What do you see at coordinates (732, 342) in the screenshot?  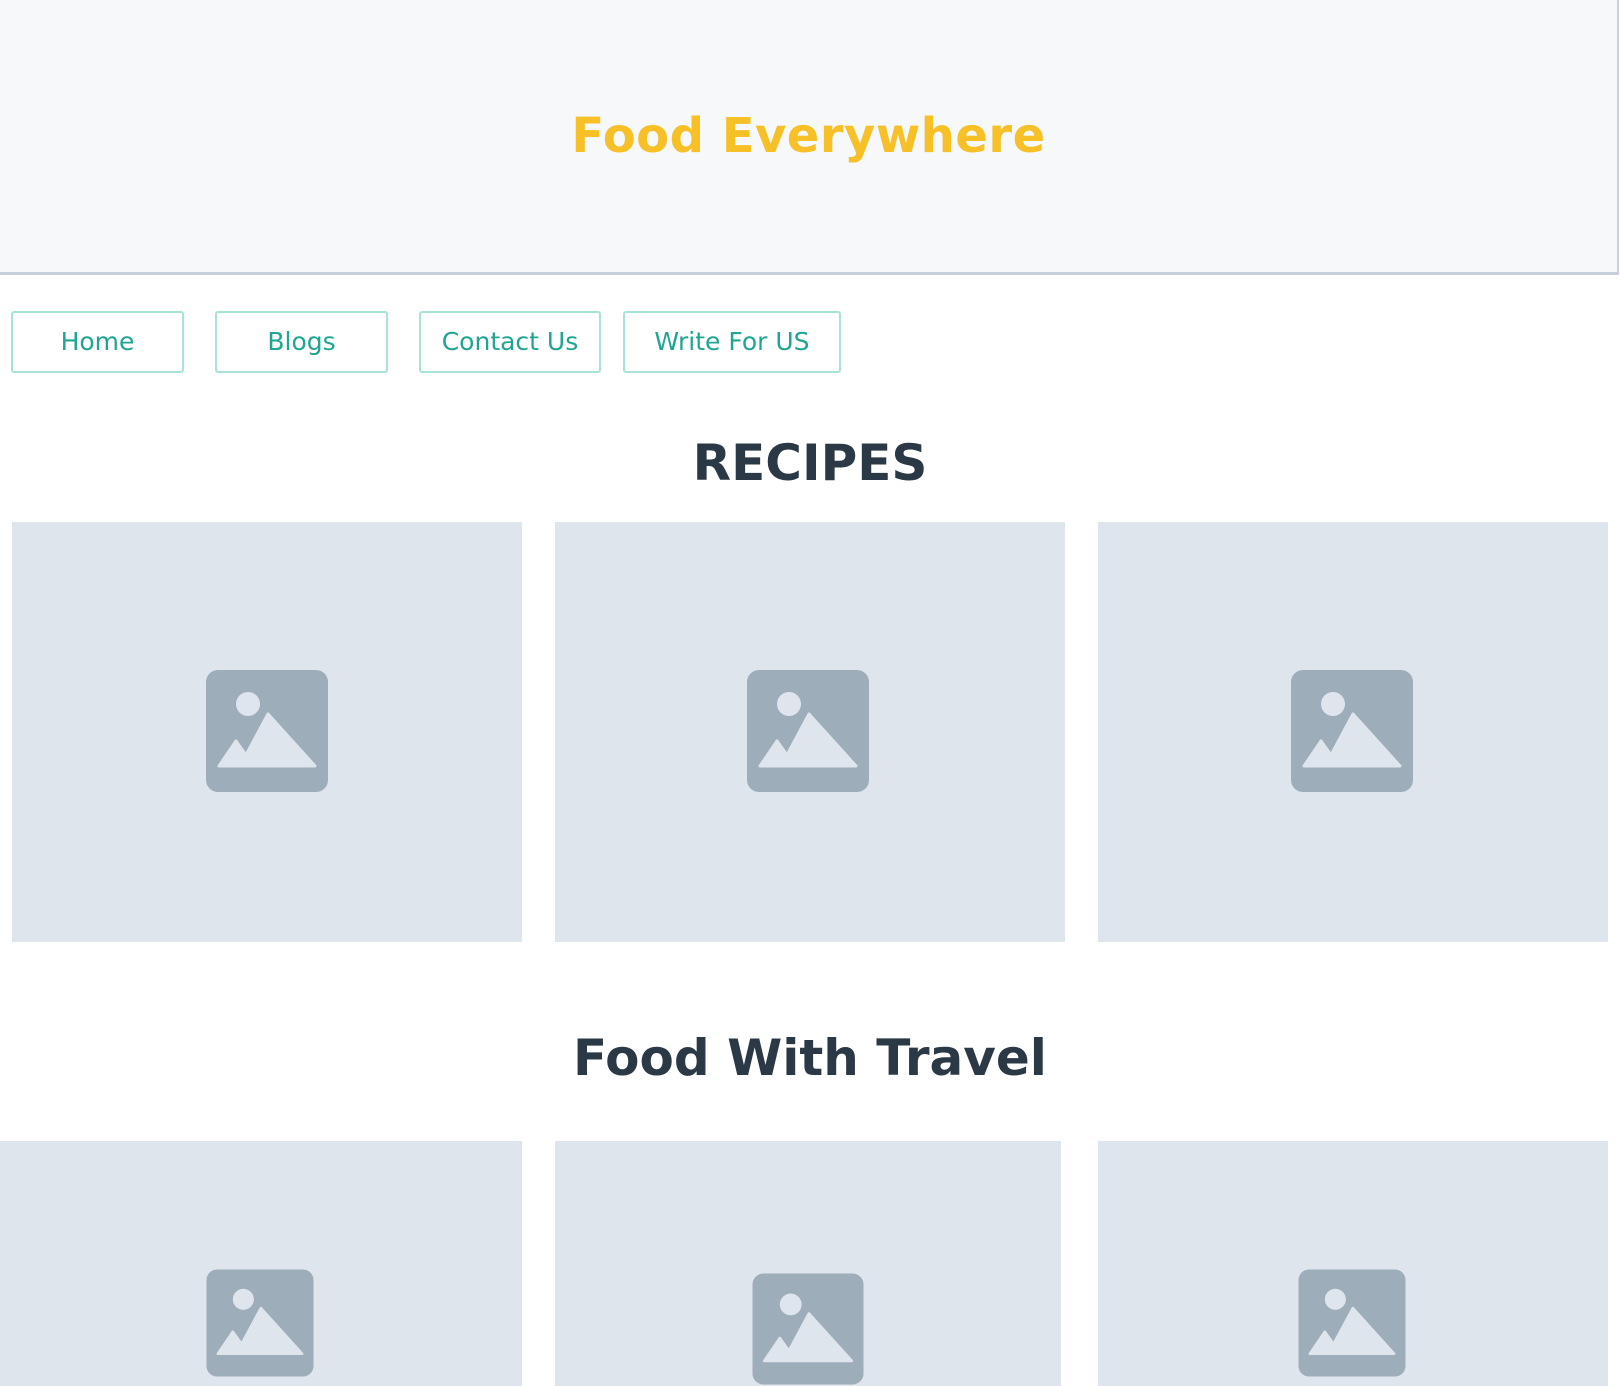 I see `nav-write-for-us-button: Write For US` at bounding box center [732, 342].